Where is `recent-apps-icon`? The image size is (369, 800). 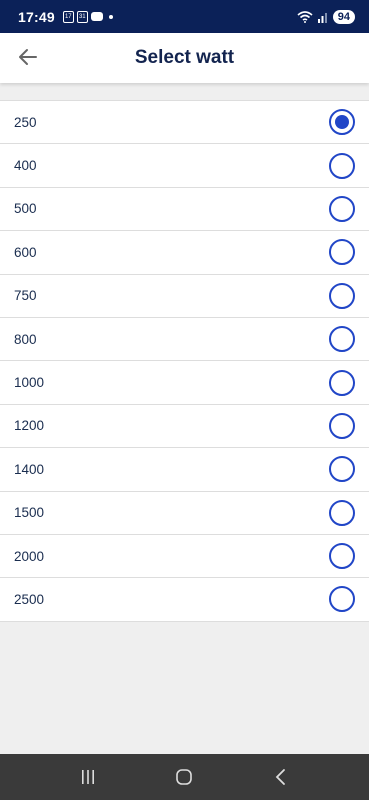 recent-apps-icon is located at coordinates (88, 777).